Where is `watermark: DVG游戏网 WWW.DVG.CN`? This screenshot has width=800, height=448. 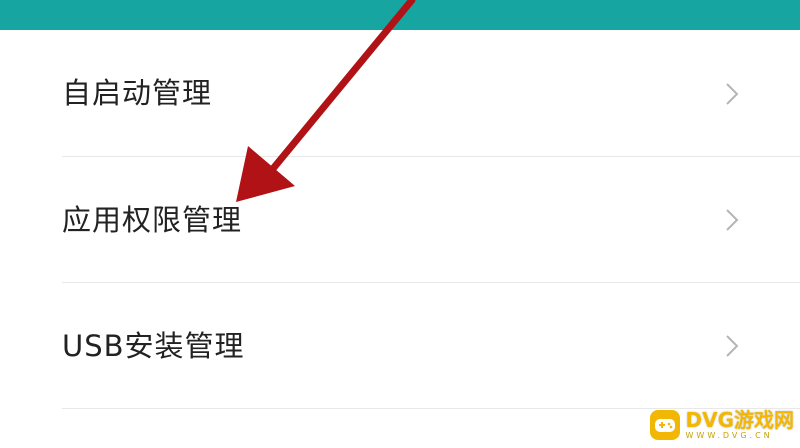 watermark: DVG游戏网 WWW.DVG.CN is located at coordinates (722, 424).